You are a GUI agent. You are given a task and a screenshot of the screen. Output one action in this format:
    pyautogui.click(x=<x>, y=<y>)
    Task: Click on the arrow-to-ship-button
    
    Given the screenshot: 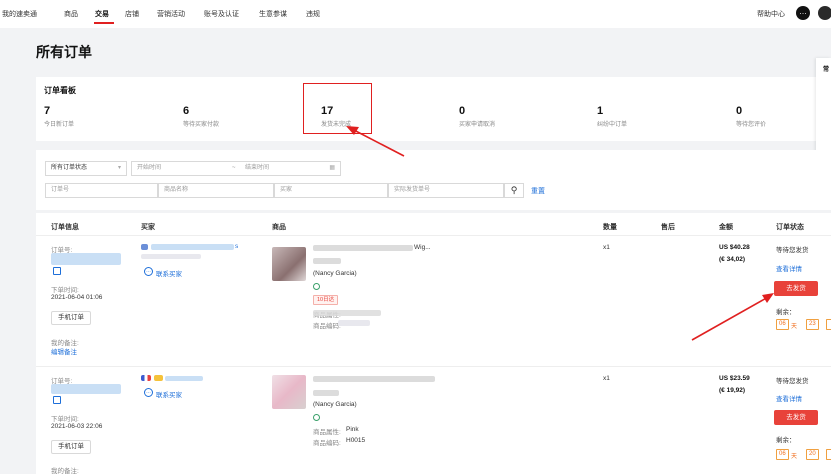 What is the action you would take?
    pyautogui.click(x=732, y=317)
    